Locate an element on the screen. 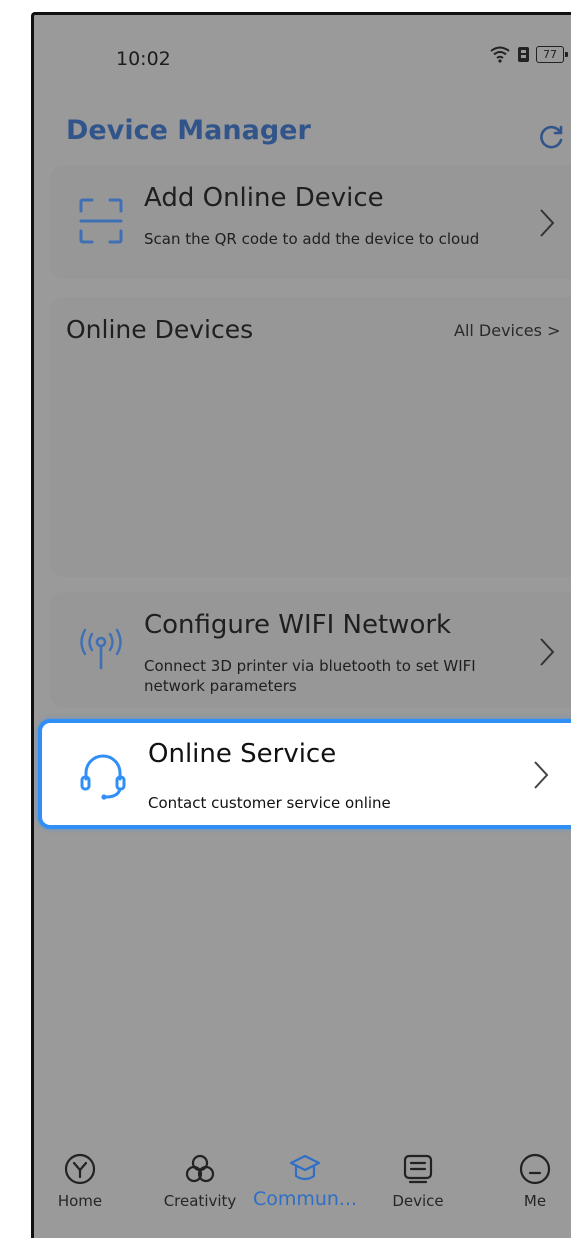  refresh-icon is located at coordinates (551, 138).